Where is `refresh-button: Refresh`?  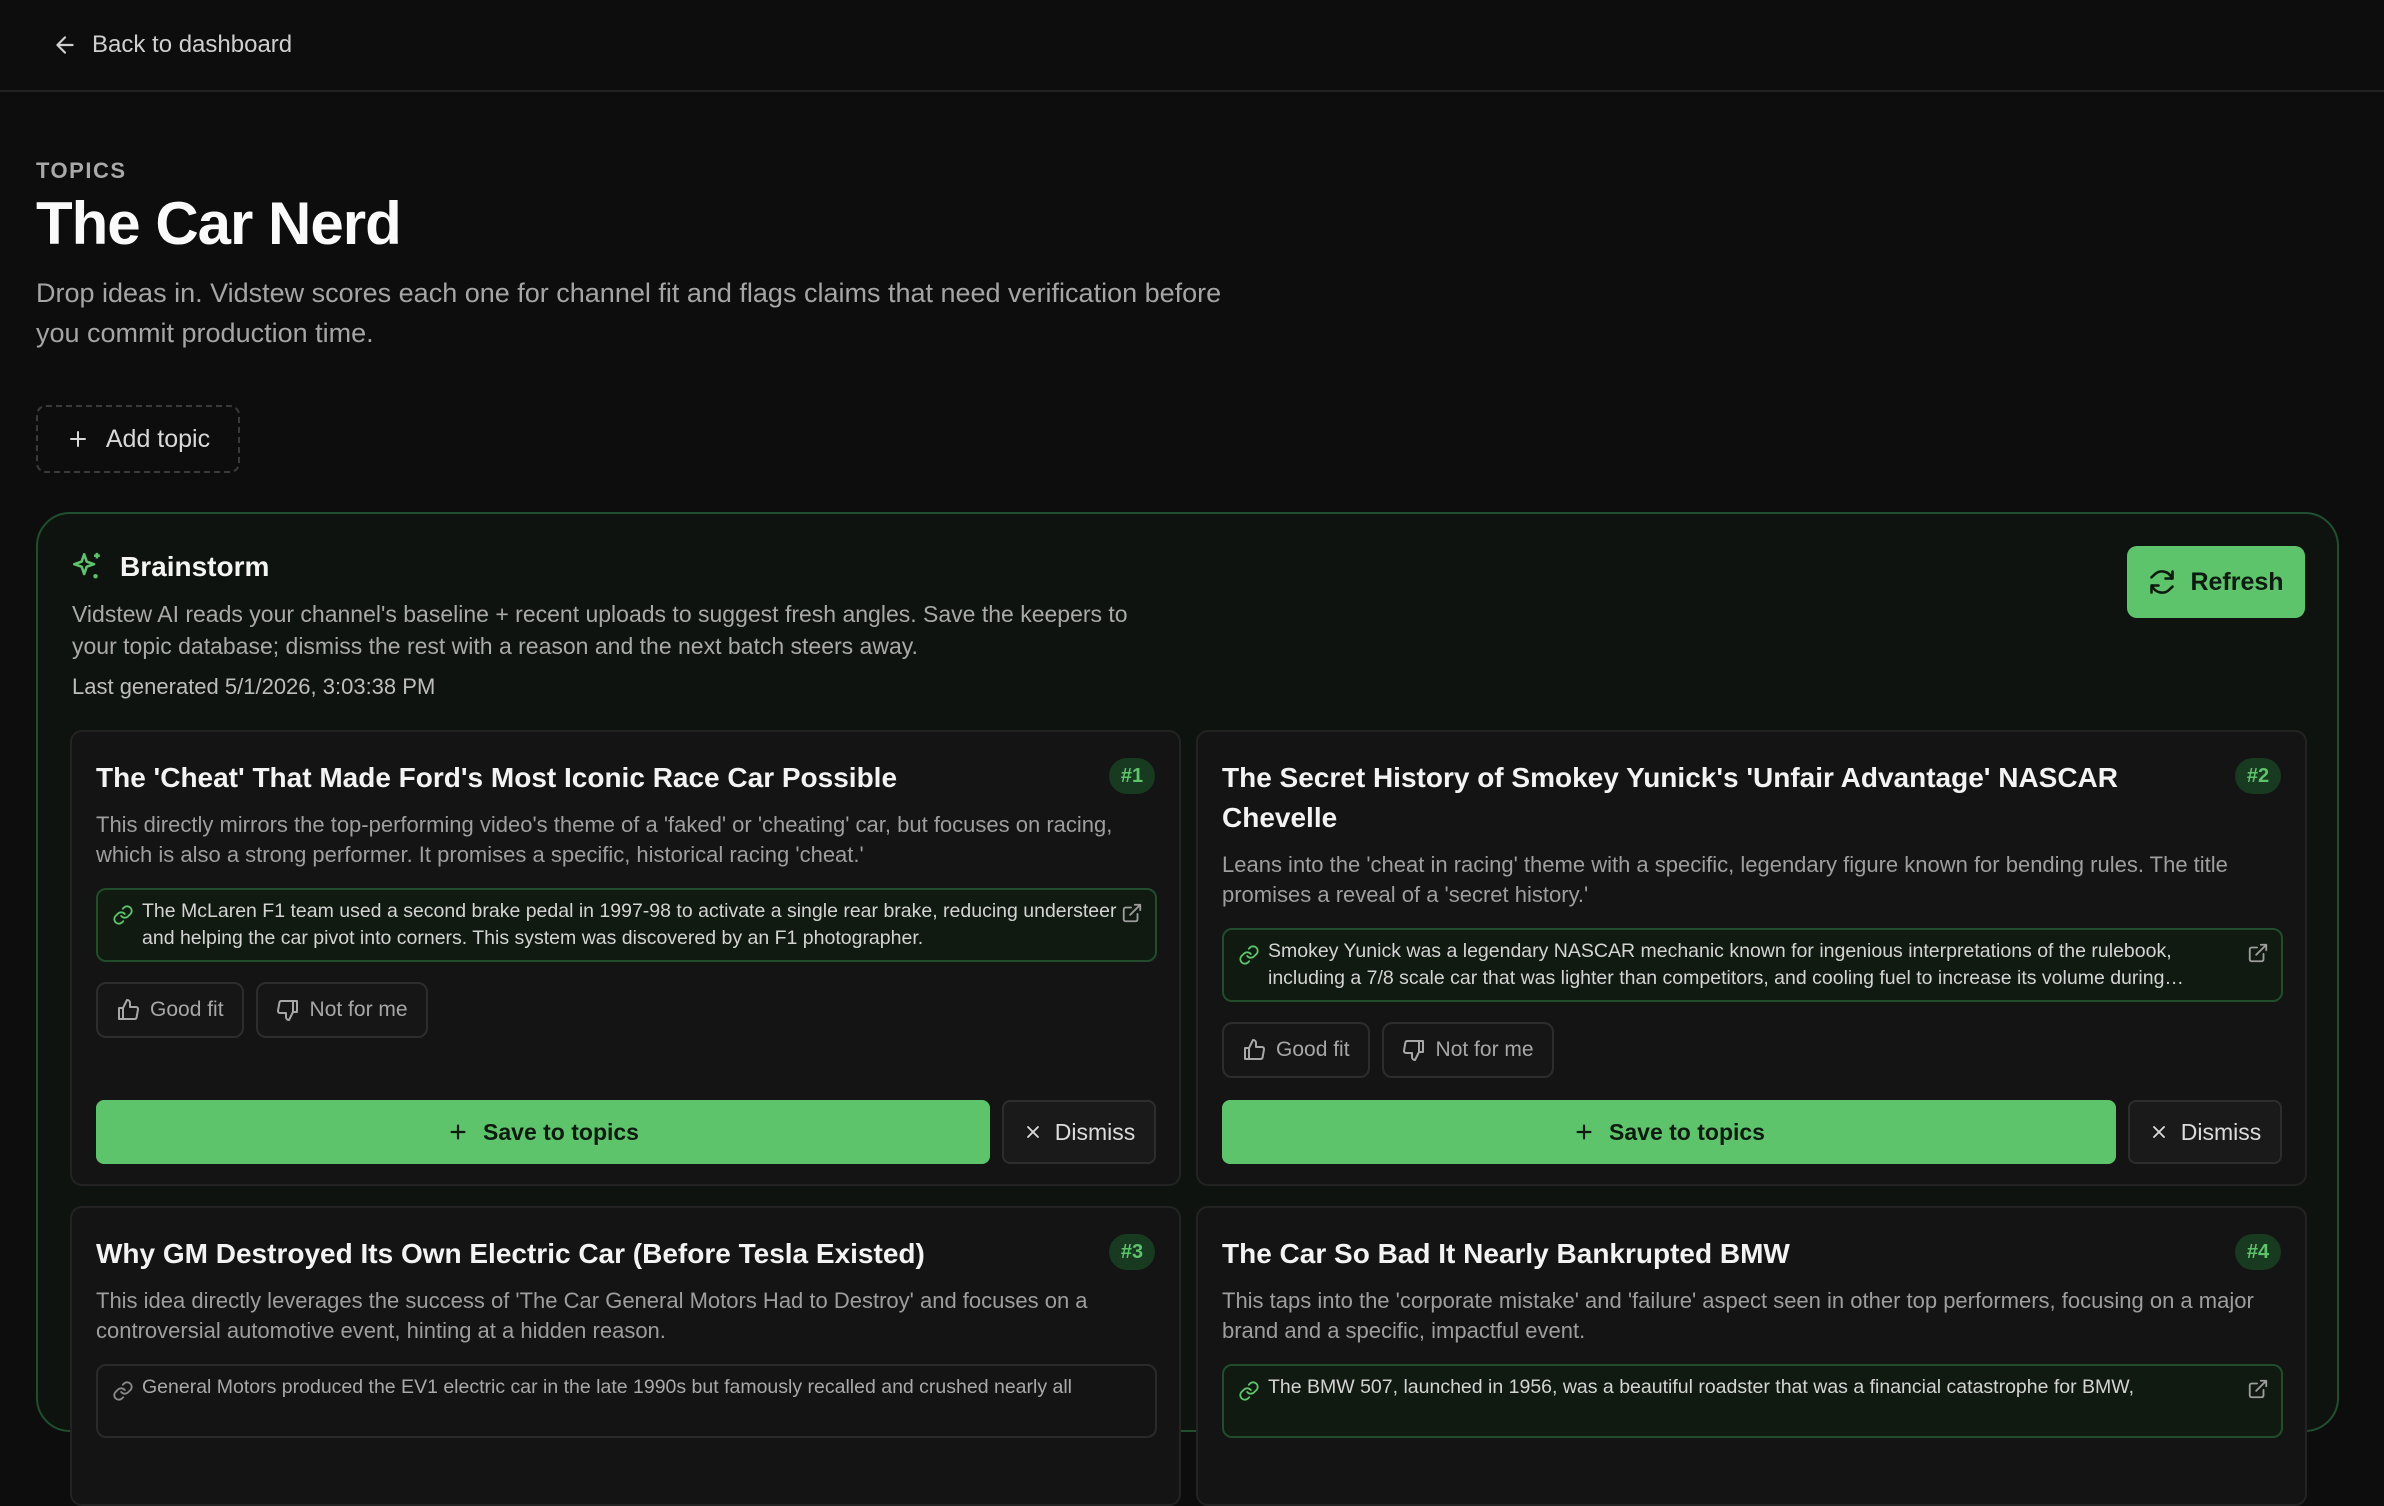 refresh-button: Refresh is located at coordinates (2216, 582).